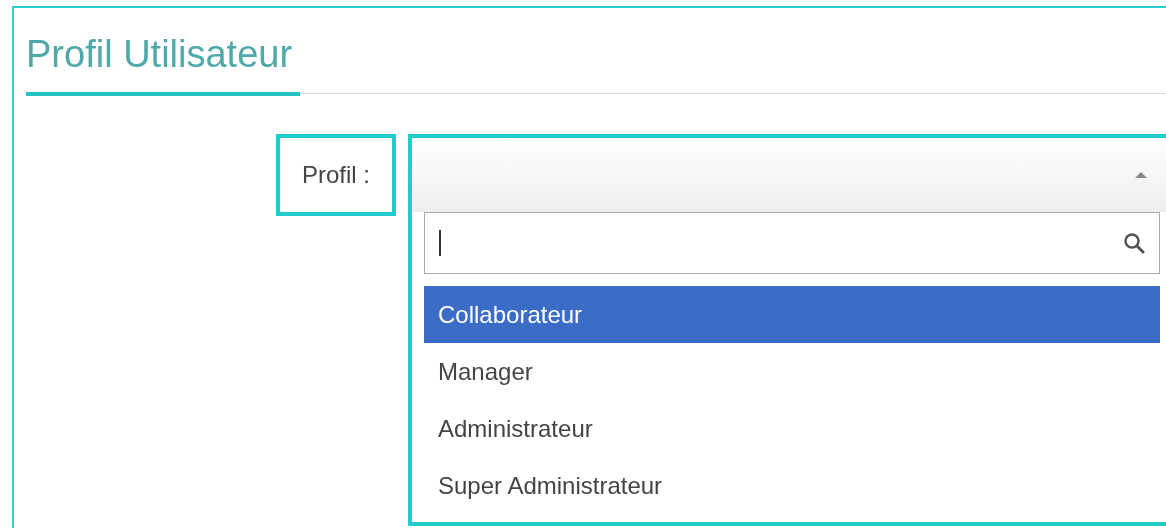  I want to click on dropdown-option: Manager, so click(792, 371).